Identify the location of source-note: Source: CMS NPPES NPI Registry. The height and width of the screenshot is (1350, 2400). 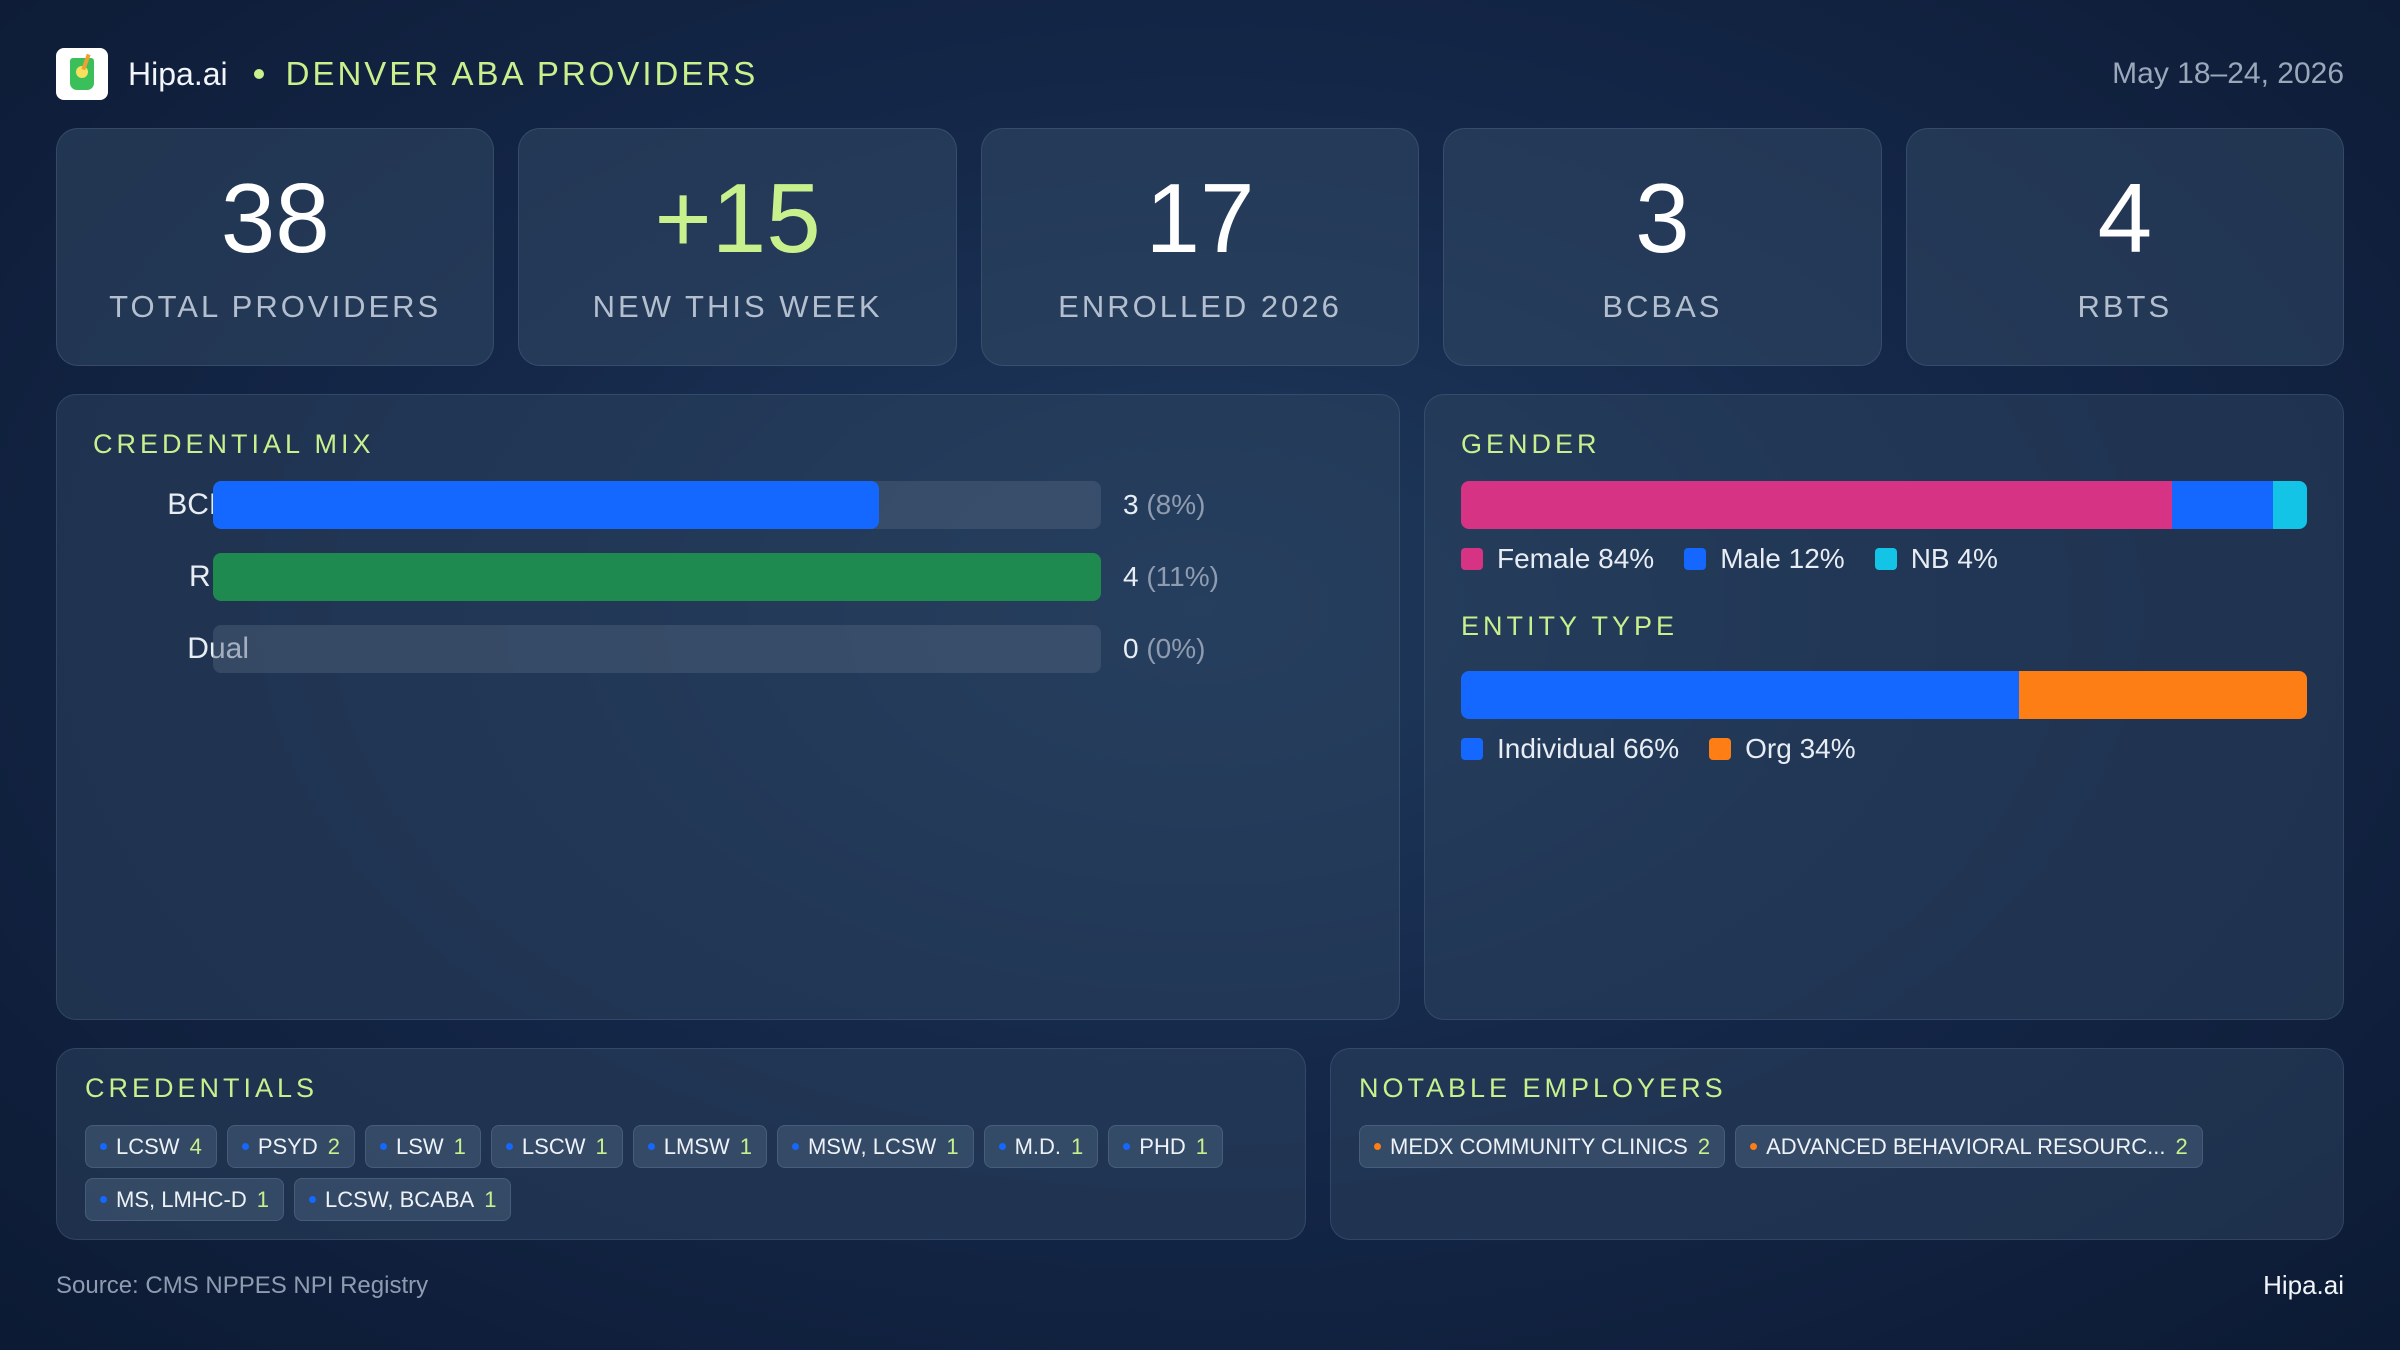
(242, 1285).